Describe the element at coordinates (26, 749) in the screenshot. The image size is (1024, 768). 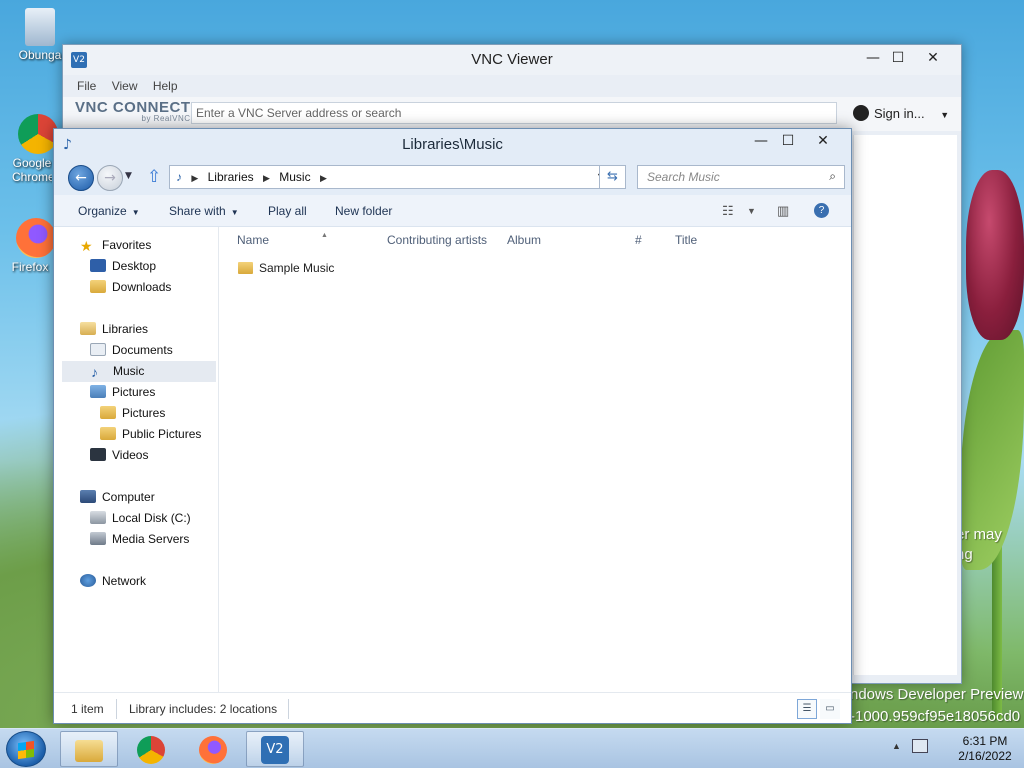
I see `start-button` at that location.